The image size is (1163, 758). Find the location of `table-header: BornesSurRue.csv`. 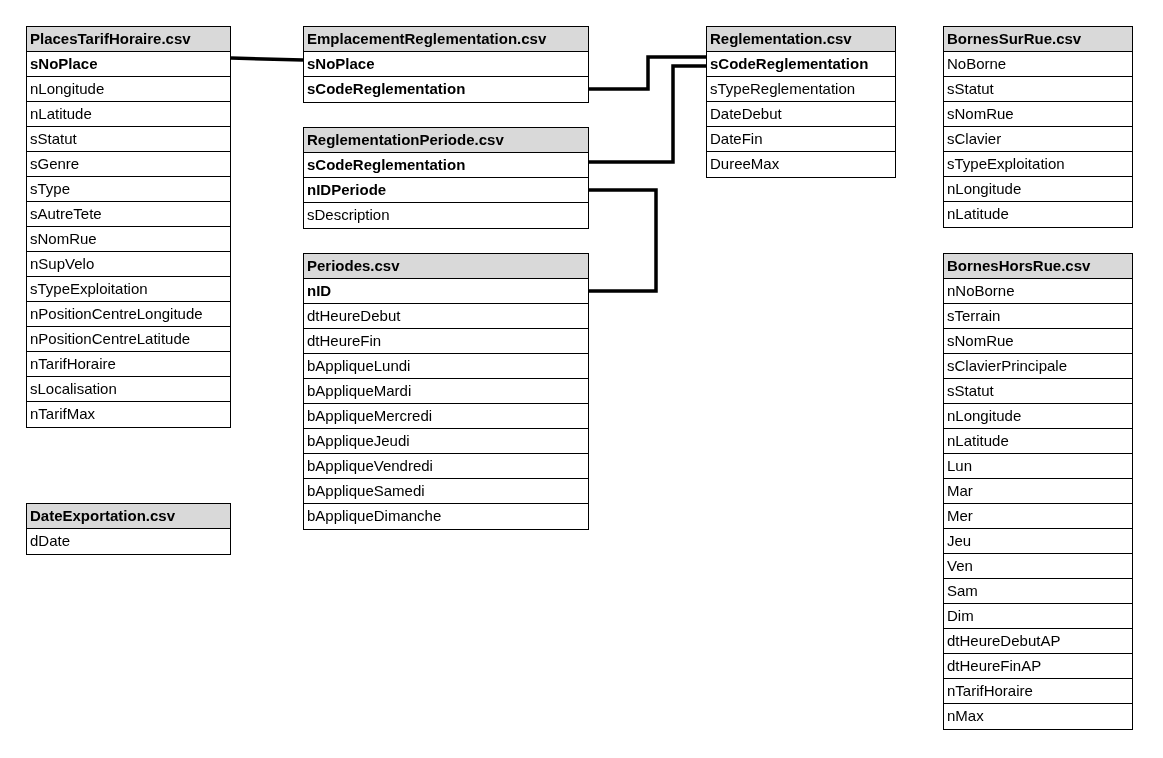

table-header: BornesSurRue.csv is located at coordinates (1038, 39).